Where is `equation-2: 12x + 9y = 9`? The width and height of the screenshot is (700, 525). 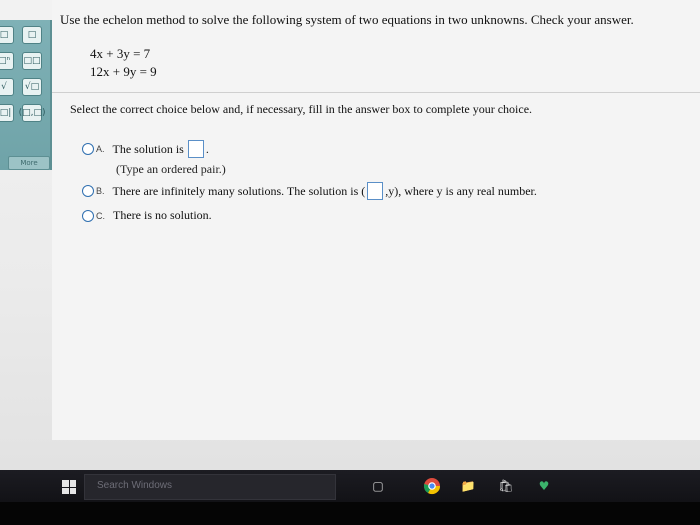 equation-2: 12x + 9y = 9 is located at coordinates (123, 71).